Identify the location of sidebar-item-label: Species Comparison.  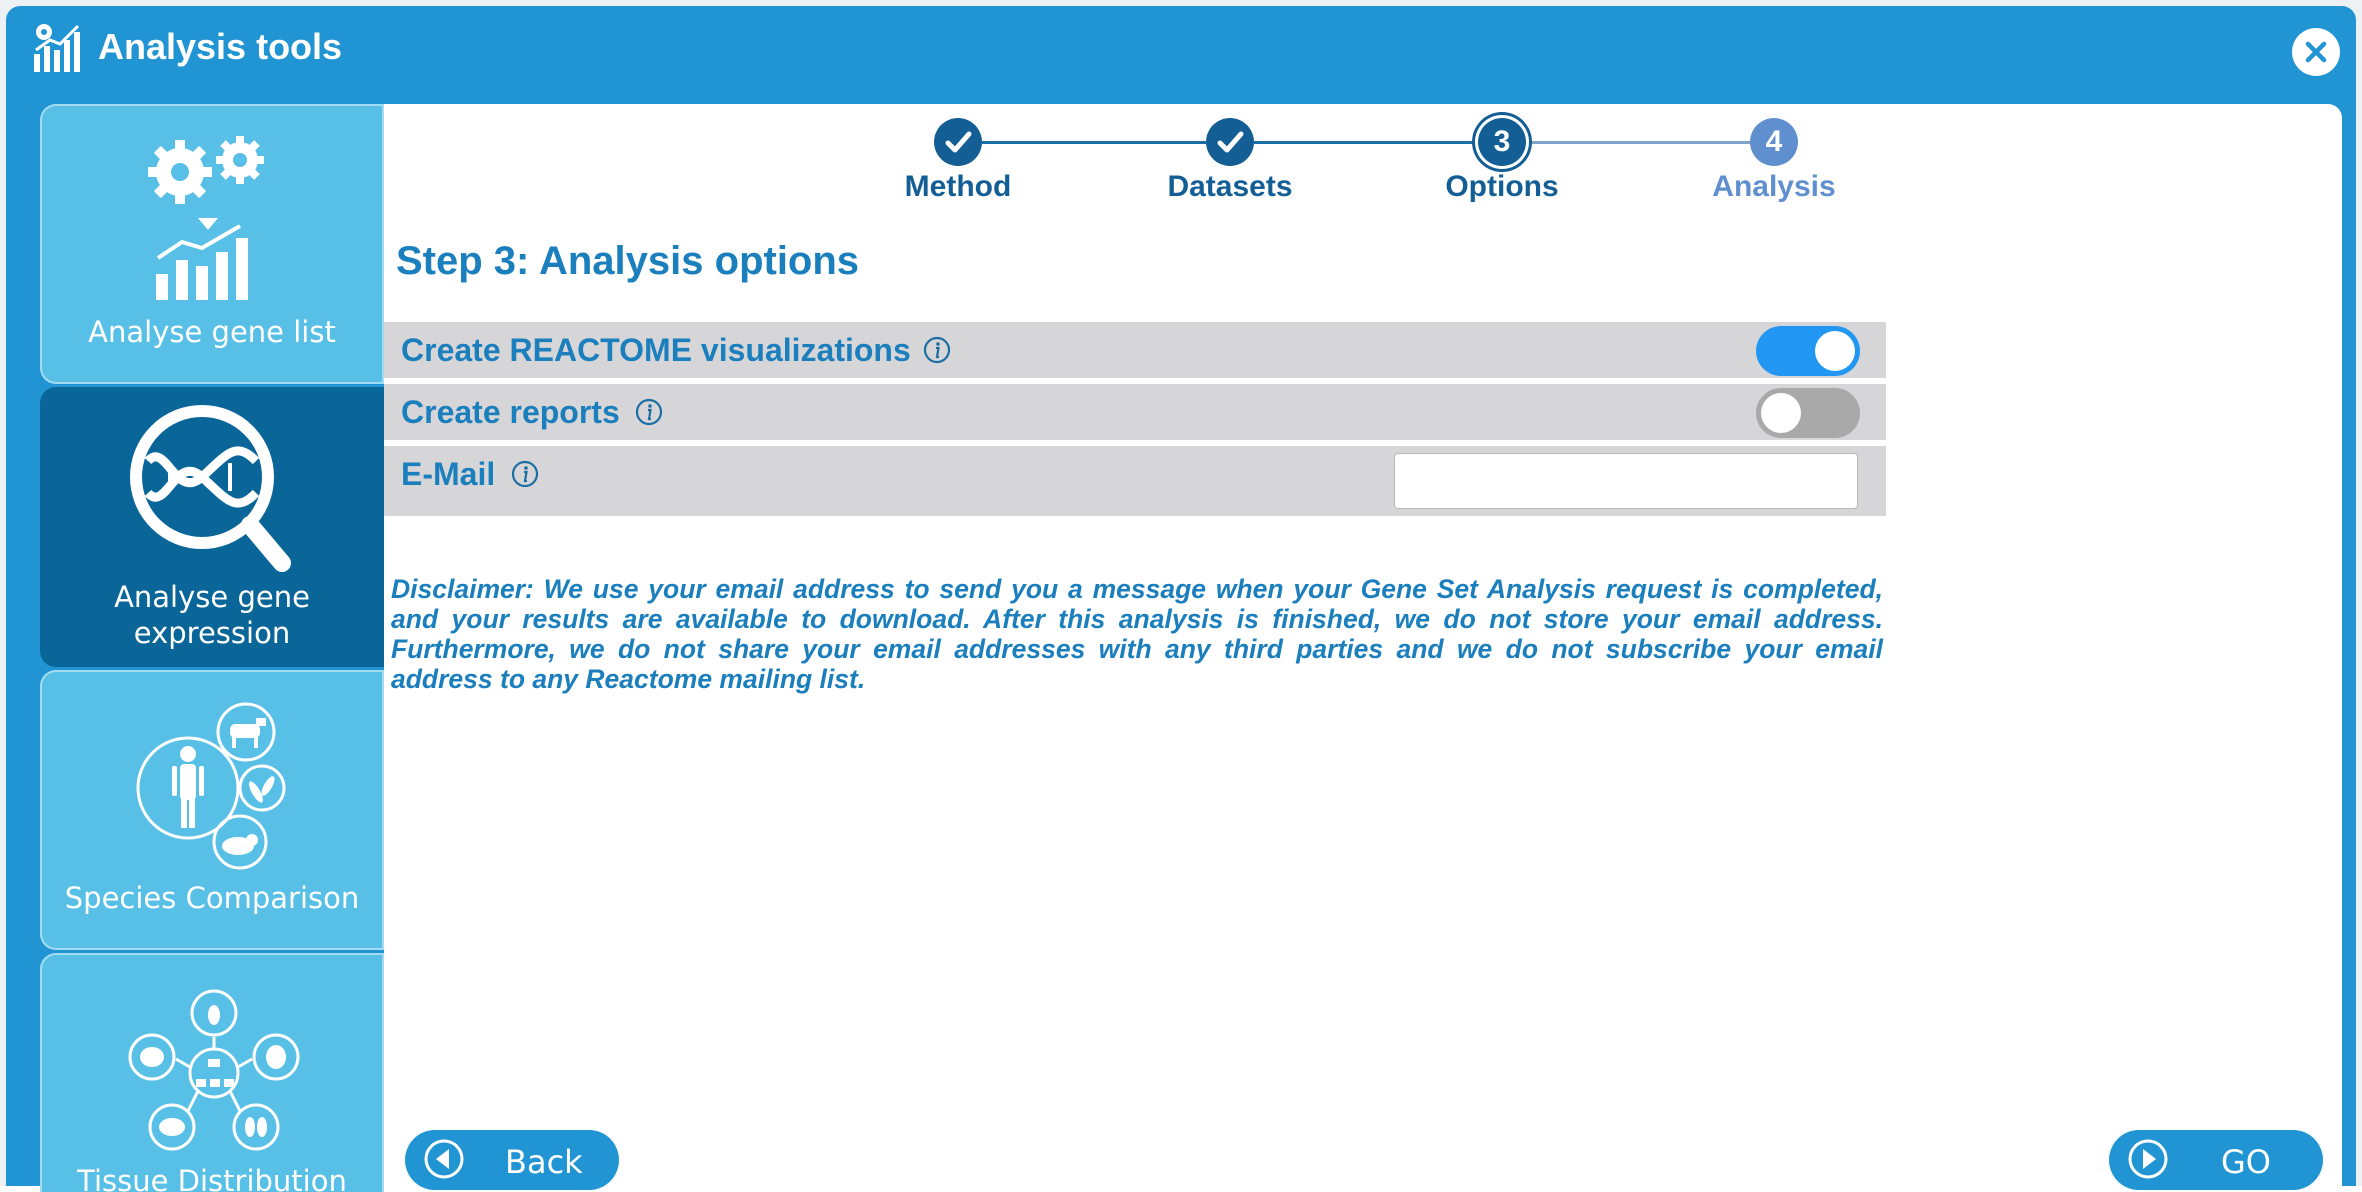
(212, 898).